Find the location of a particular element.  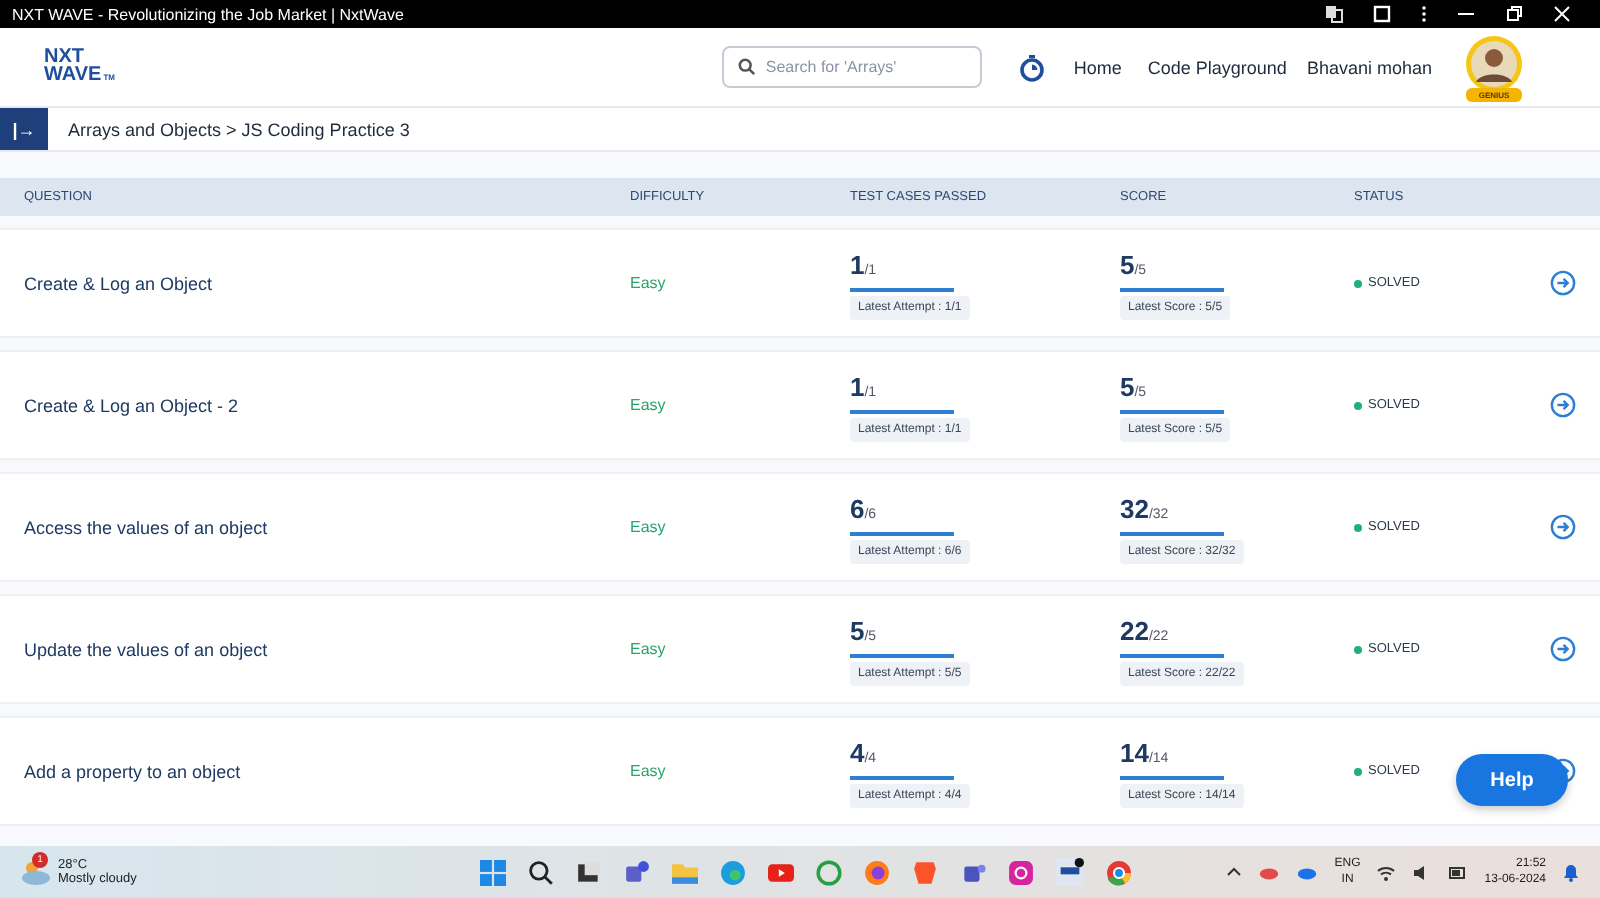

breadcrumb: Arrays and Objects > JS Coding Practice 3 is located at coordinates (239, 129).